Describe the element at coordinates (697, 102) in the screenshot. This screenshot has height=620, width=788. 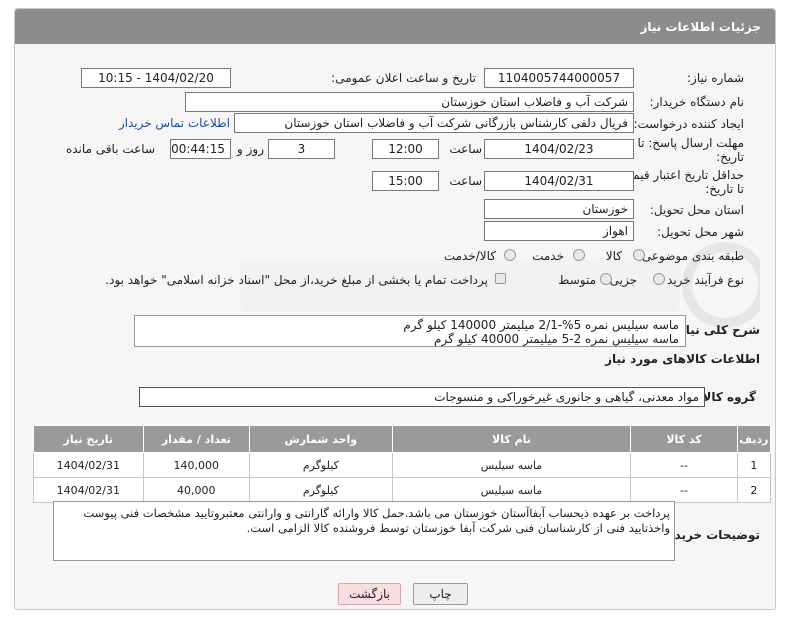
I see `buyer-org-label: نام دستگاه خریدار:` at that location.